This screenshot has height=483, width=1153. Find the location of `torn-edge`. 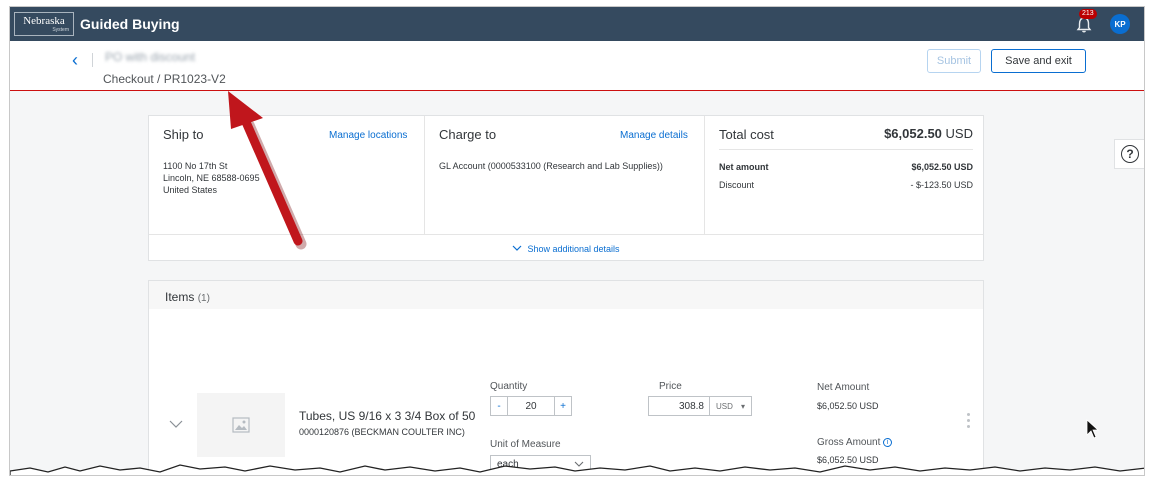

torn-edge is located at coordinates (577, 469).